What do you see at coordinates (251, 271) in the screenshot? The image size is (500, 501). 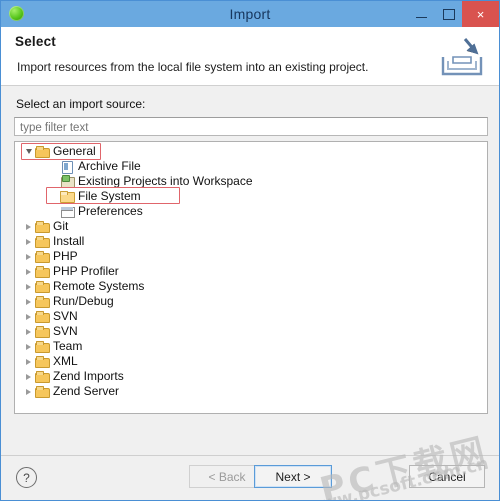 I see `tree-item: PHP Profiler` at bounding box center [251, 271].